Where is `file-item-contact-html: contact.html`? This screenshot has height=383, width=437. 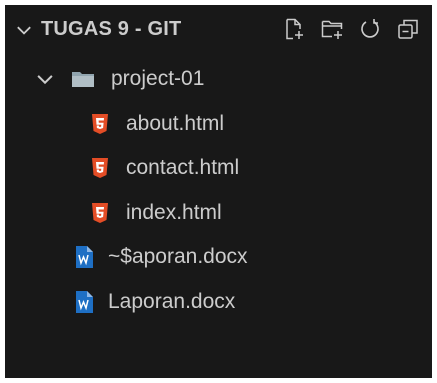
file-item-contact-html: contact.html is located at coordinates (218, 168).